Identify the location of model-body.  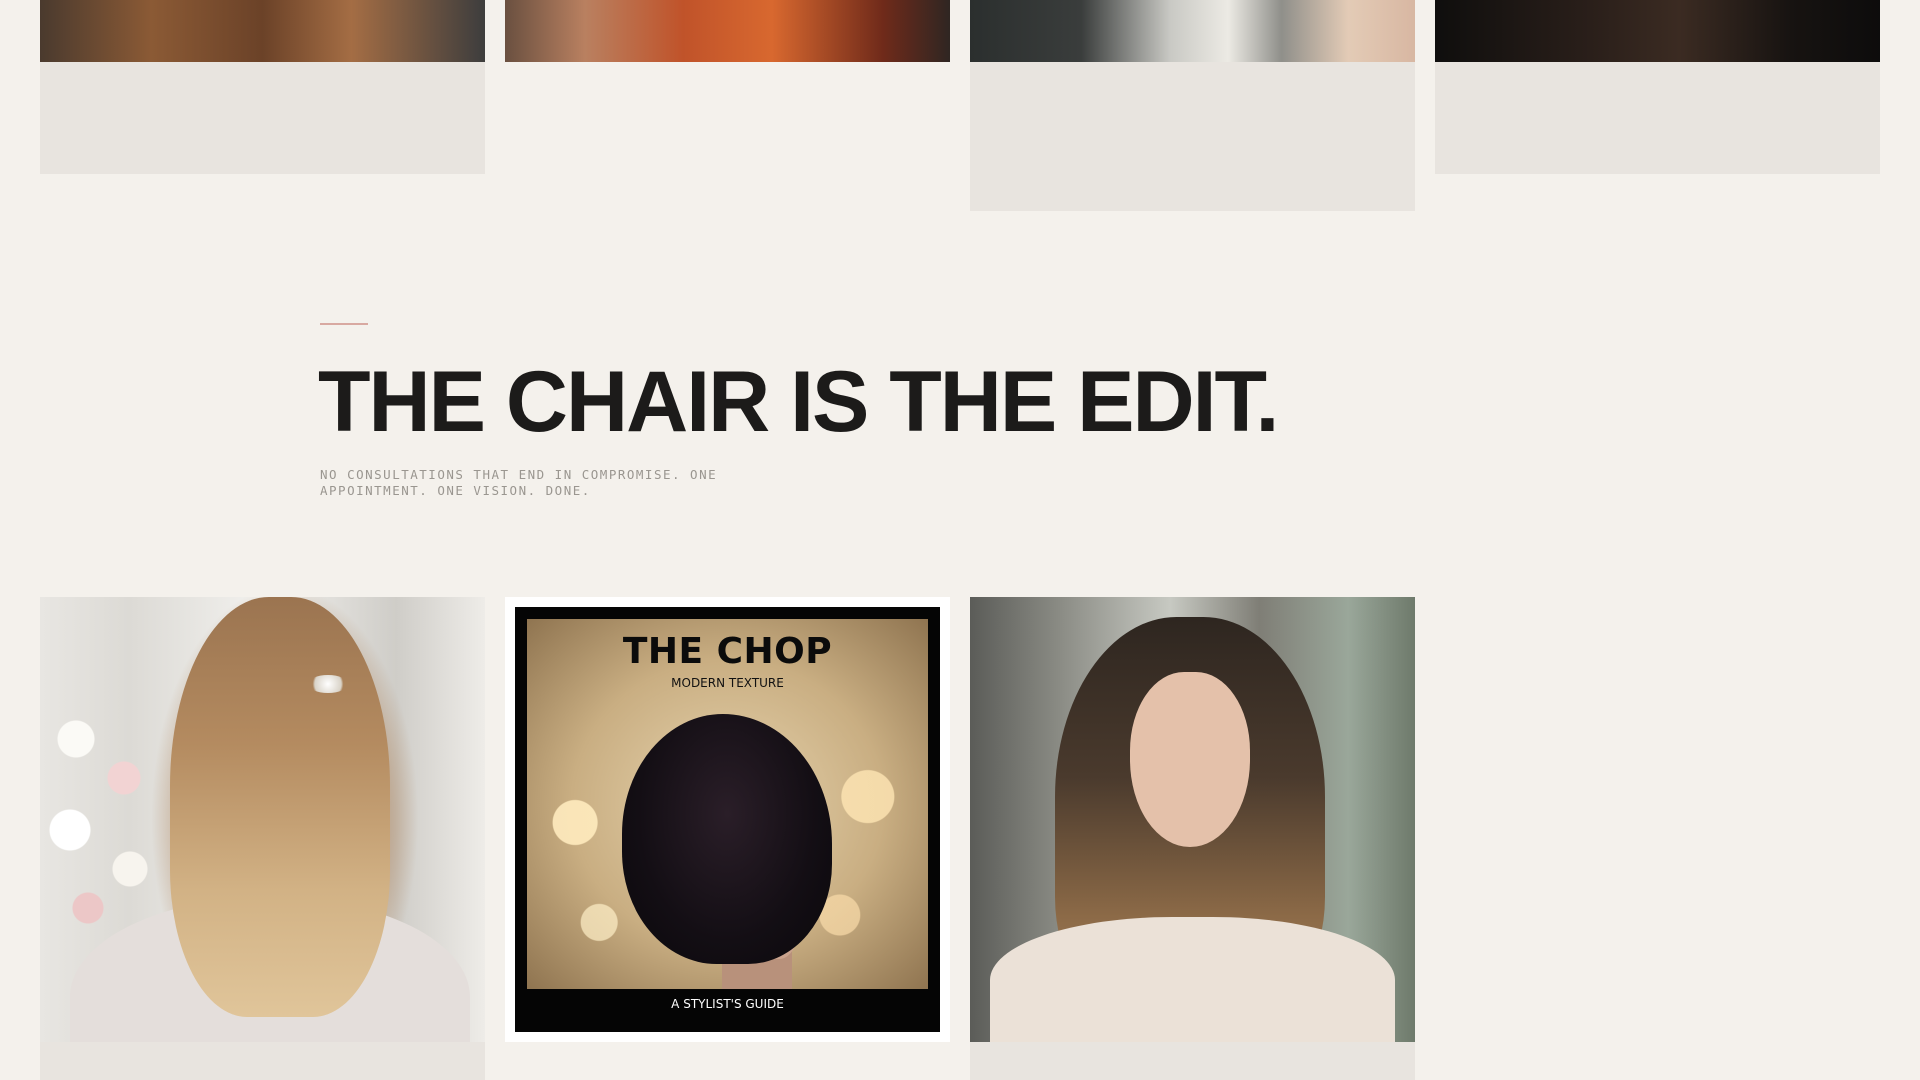
(1192, 987).